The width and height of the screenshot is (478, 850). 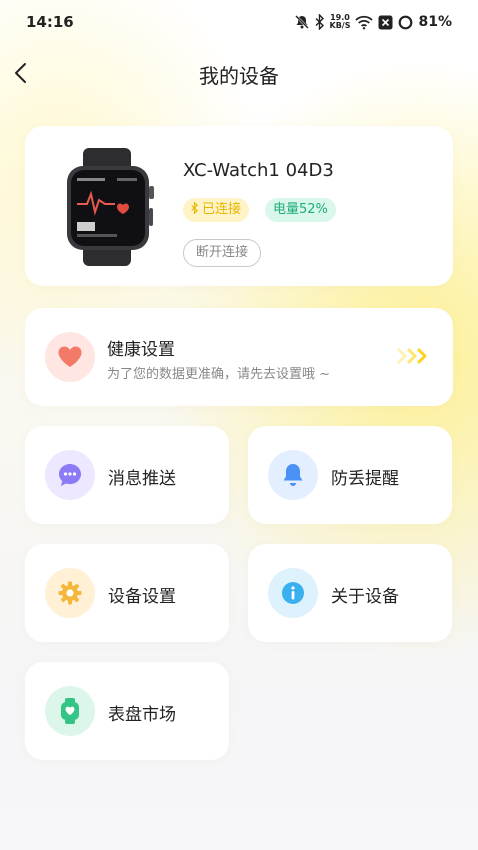 What do you see at coordinates (222, 209) in the screenshot?
I see `connection-status-text: 已连接` at bounding box center [222, 209].